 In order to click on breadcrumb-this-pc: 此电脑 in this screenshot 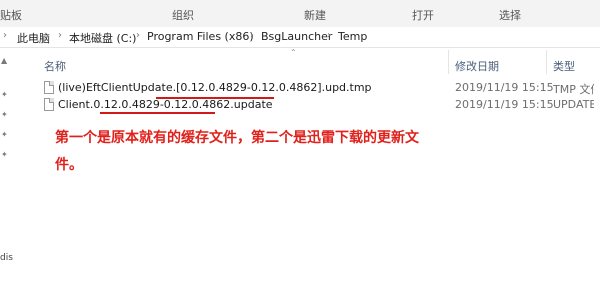, I will do `click(33, 38)`.